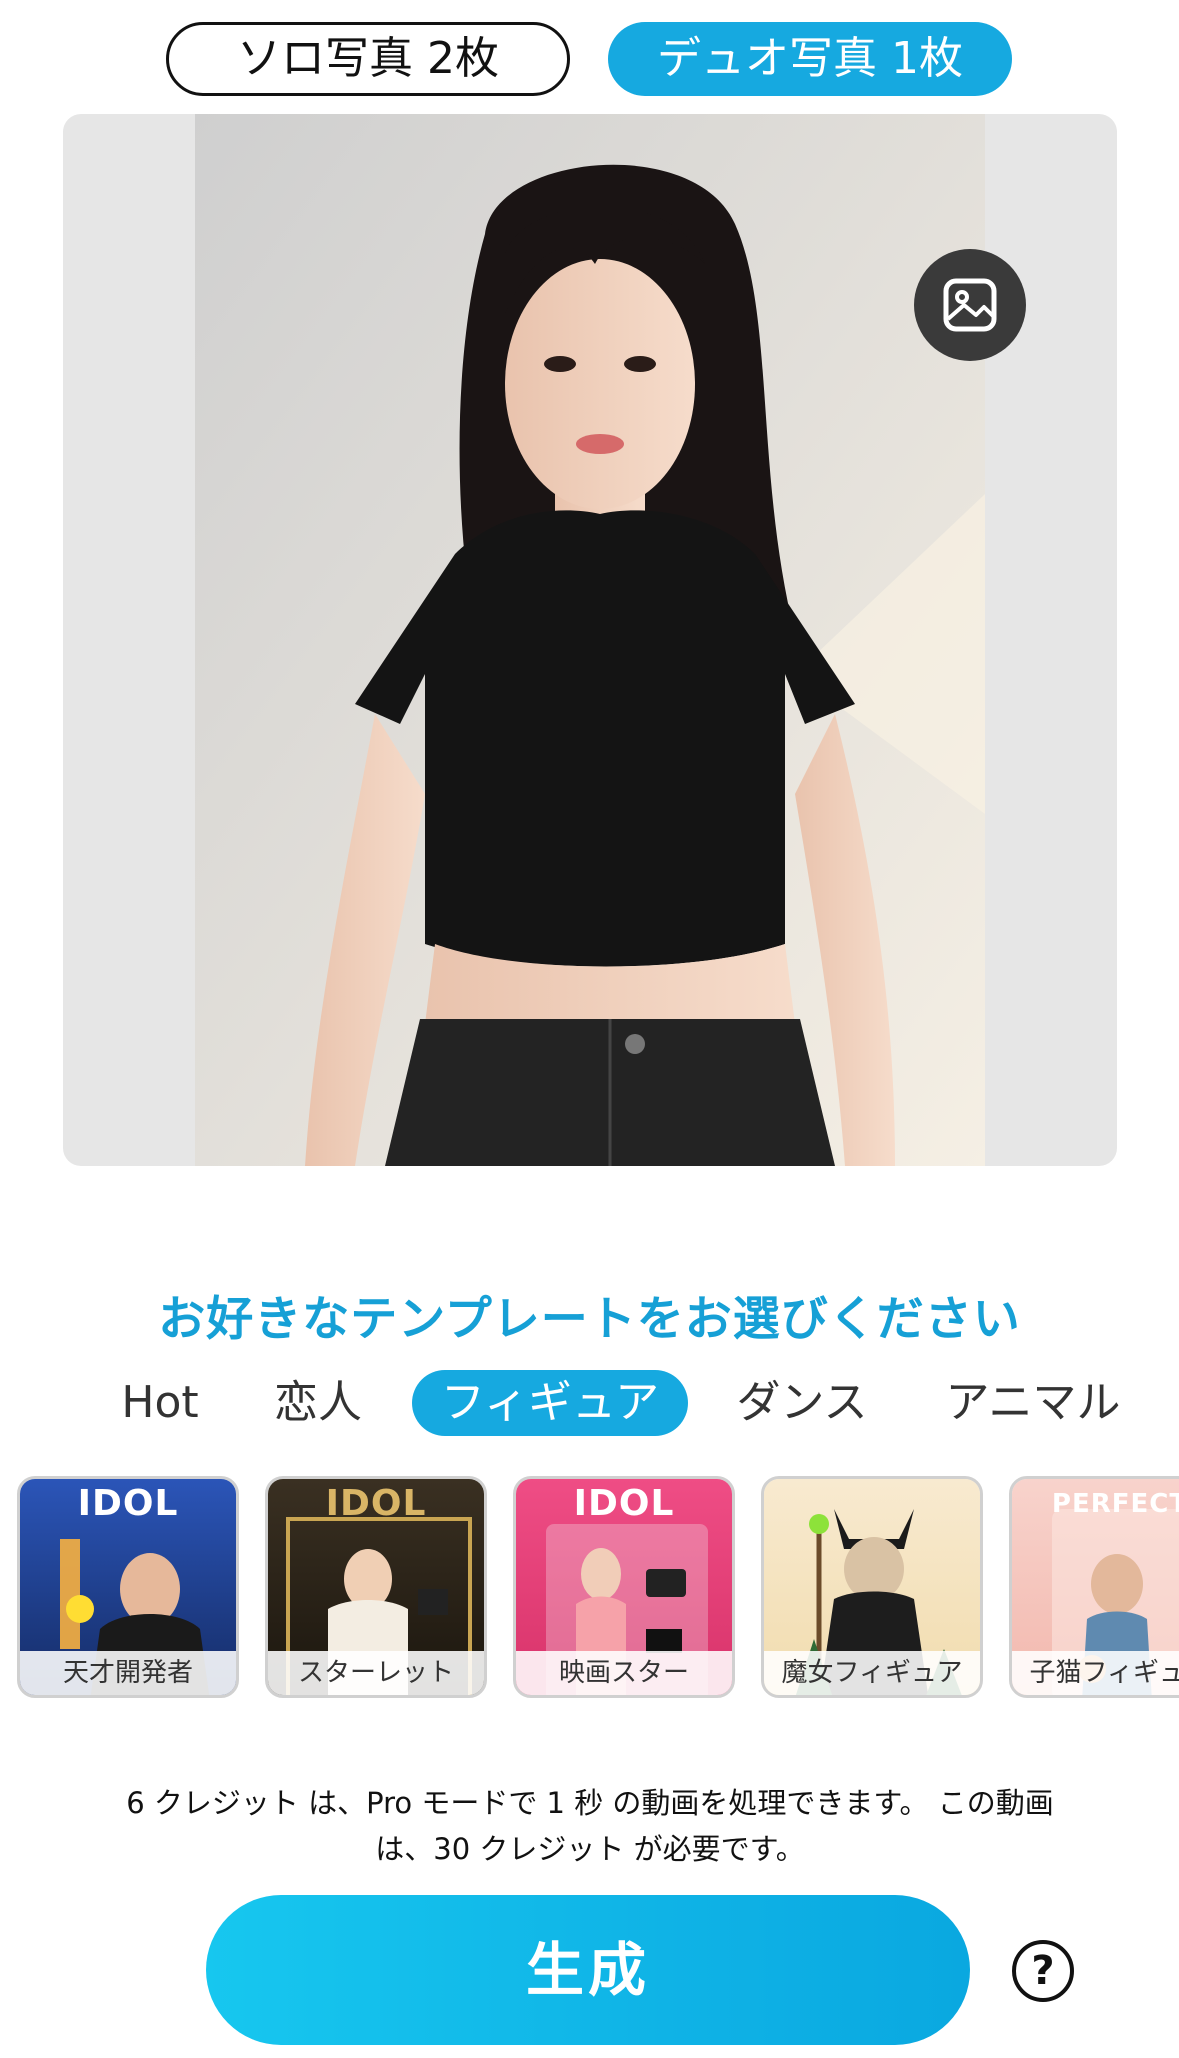 Image resolution: width=1179 pixels, height=2058 pixels. I want to click on category-tabs: Hot 恋人 フィギュア ダンス アニマル, so click(589, 1403).